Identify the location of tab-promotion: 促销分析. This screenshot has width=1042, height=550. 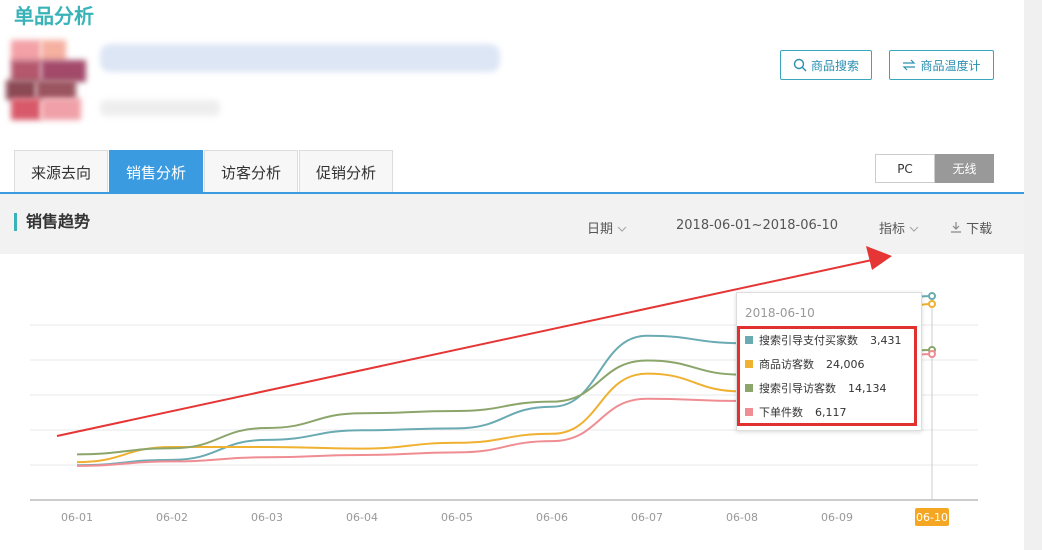
(346, 171).